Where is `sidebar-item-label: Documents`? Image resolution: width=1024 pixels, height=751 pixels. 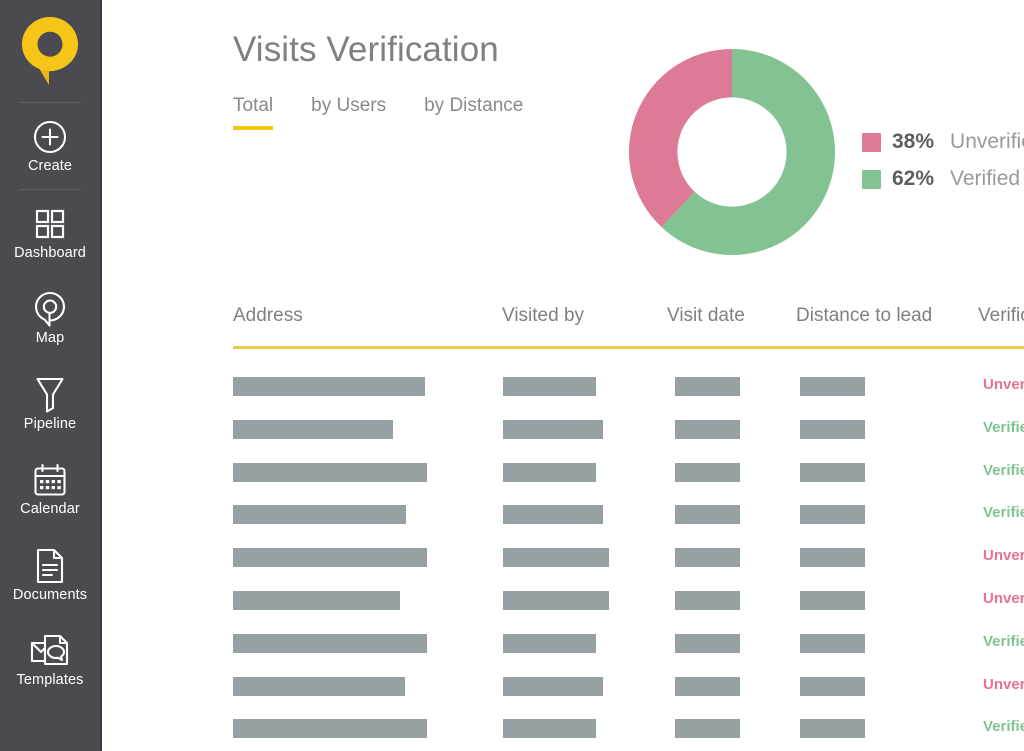
sidebar-item-label: Documents is located at coordinates (50, 594).